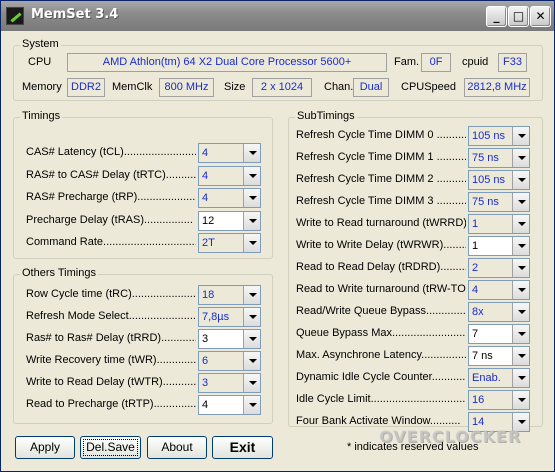  Describe the element at coordinates (235, 87) in the screenshot. I see `size-label: Size` at that location.